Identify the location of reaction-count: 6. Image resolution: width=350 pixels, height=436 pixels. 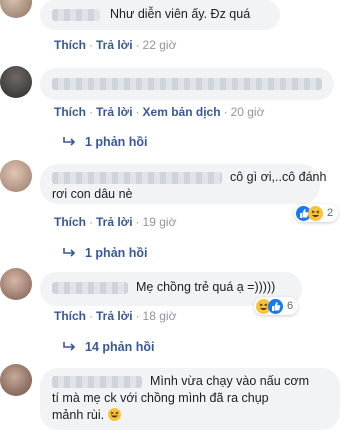
(290, 306).